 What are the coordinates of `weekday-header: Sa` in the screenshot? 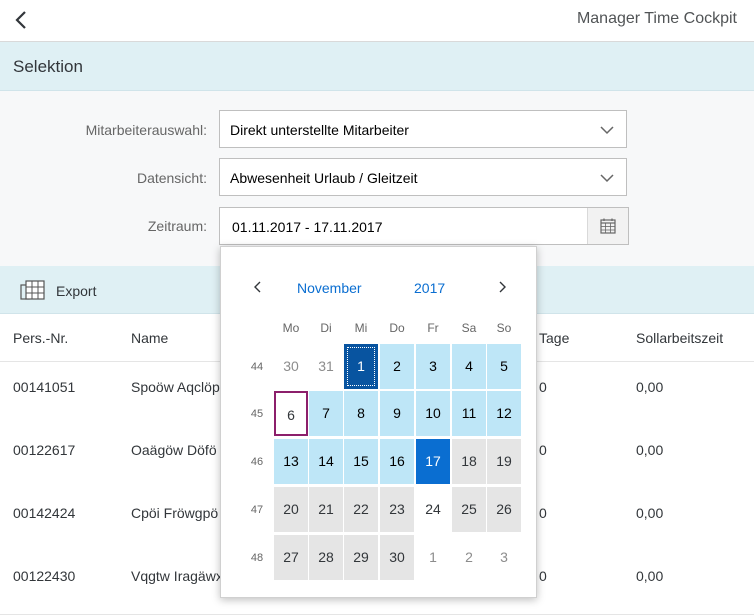 It's located at (469, 328).